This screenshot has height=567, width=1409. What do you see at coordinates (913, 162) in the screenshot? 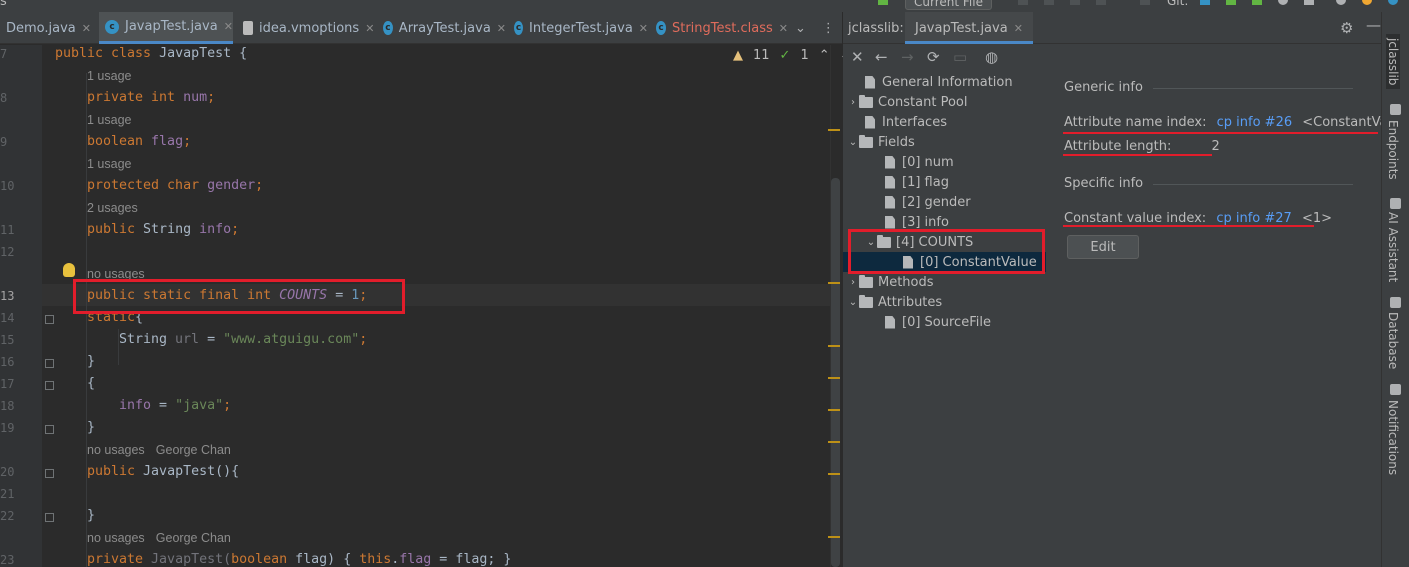
I see `tree-node-field-num: [0] num` at bounding box center [913, 162].